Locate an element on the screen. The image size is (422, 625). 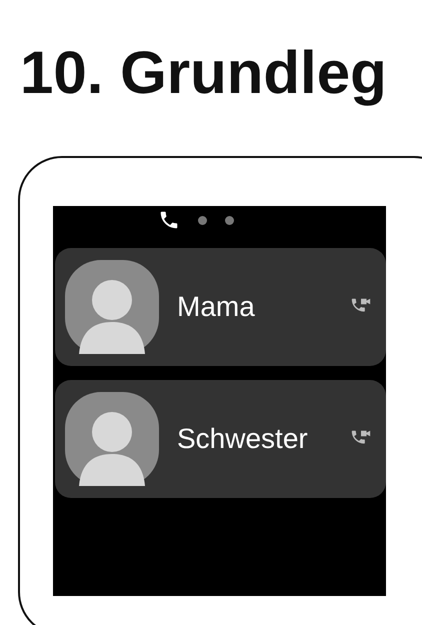
contact-card: Mama is located at coordinates (220, 307).